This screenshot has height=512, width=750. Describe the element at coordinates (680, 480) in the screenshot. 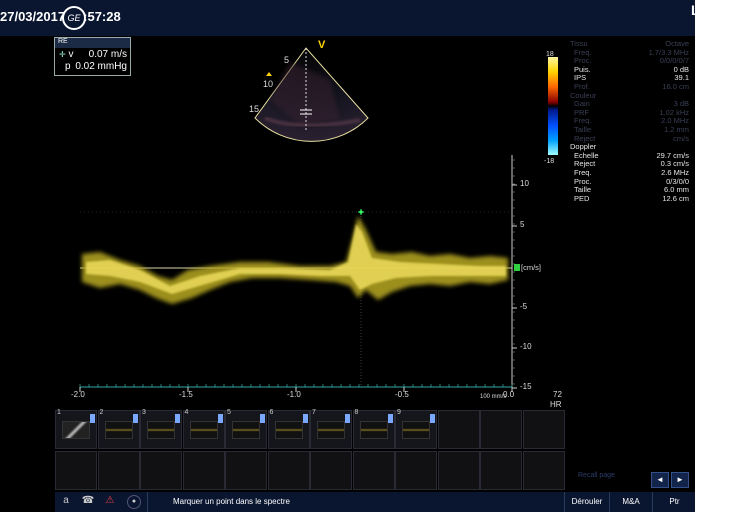

I see `next-page-button: ►` at that location.